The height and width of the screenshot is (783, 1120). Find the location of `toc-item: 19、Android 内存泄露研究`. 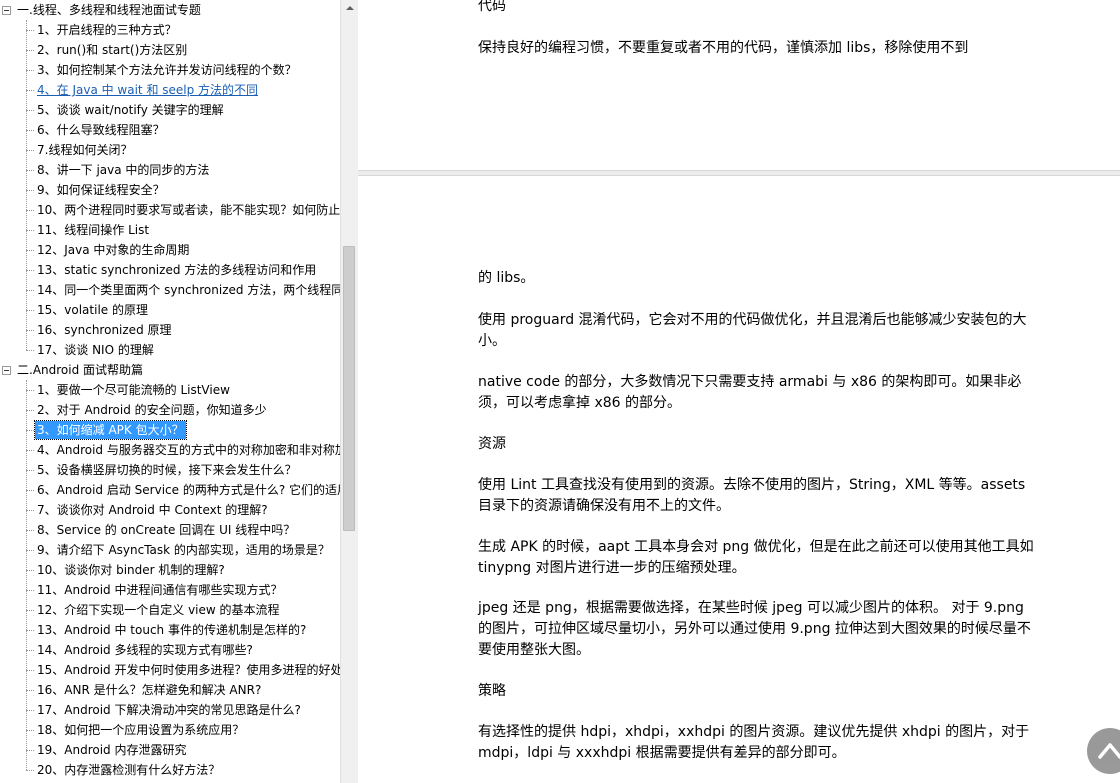

toc-item: 19、Android 内存泄露研究 is located at coordinates (170, 750).